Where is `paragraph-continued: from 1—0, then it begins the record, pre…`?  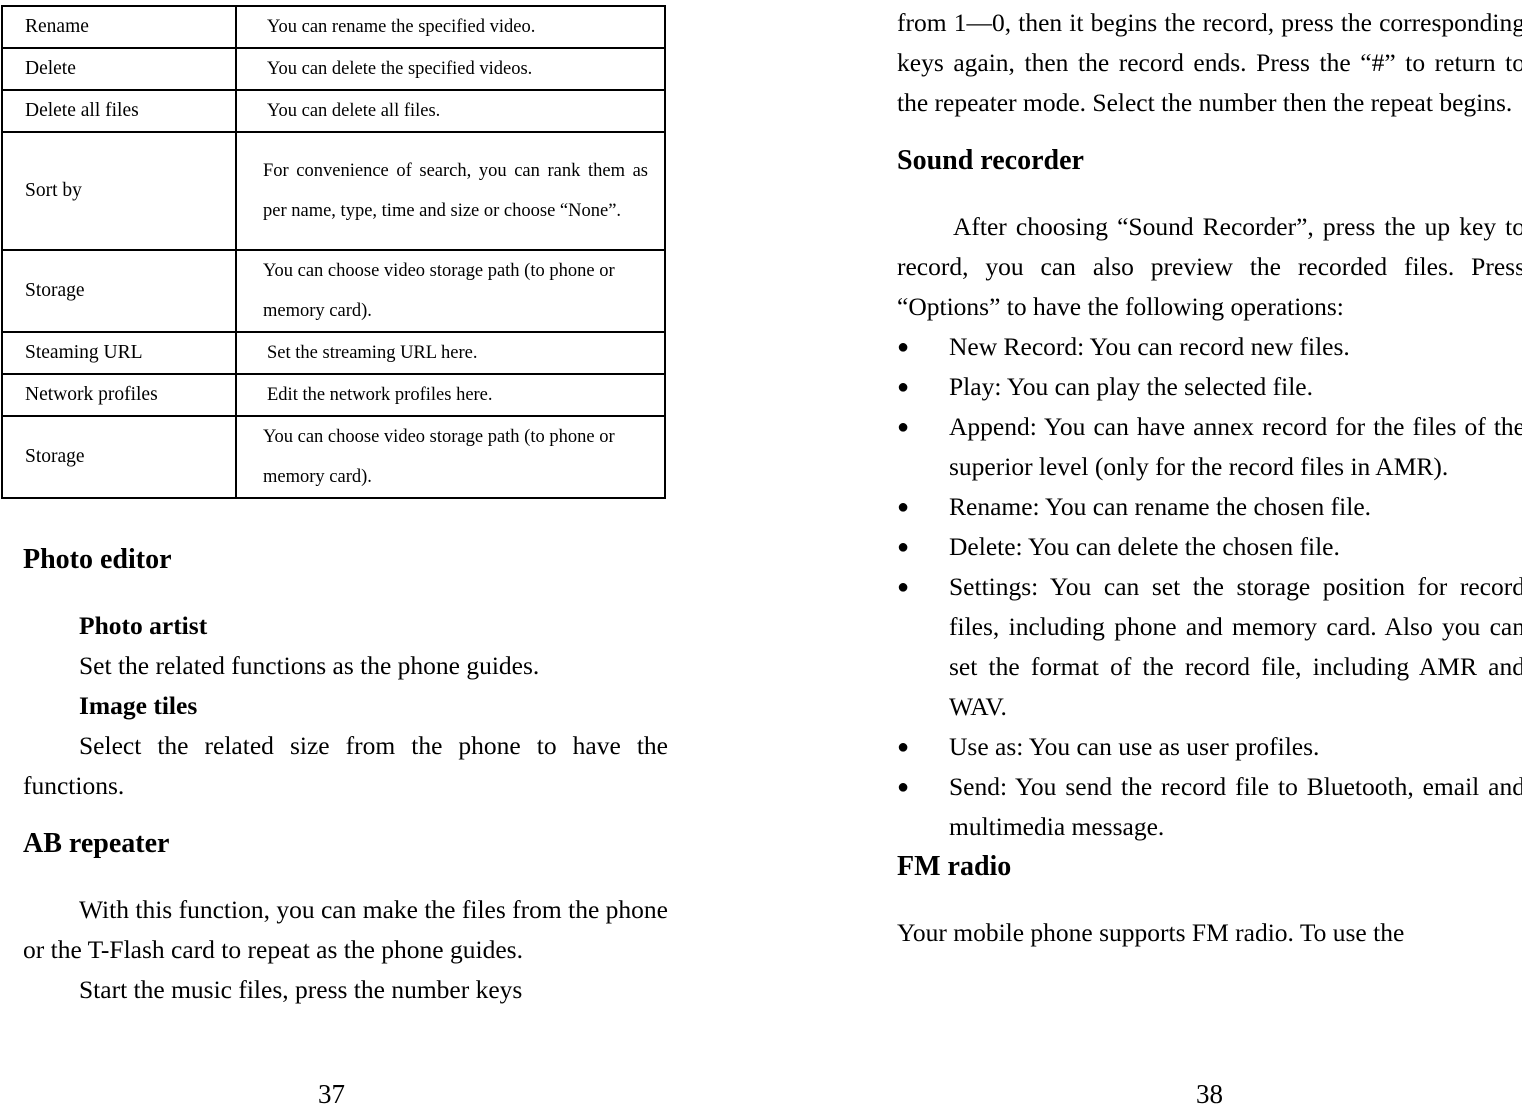
paragraph-continued: from 1—0, then it begins the record, pre… is located at coordinates (1209, 62).